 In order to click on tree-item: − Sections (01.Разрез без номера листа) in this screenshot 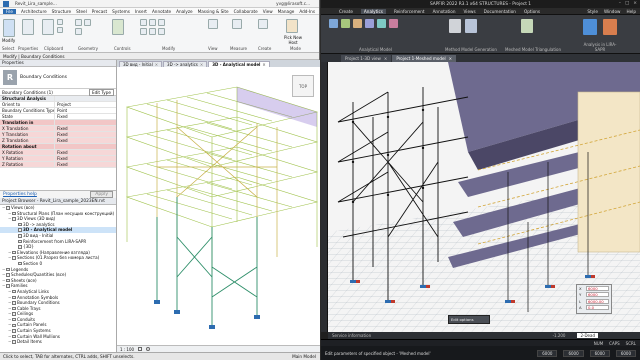, I will do `click(58, 258)`.